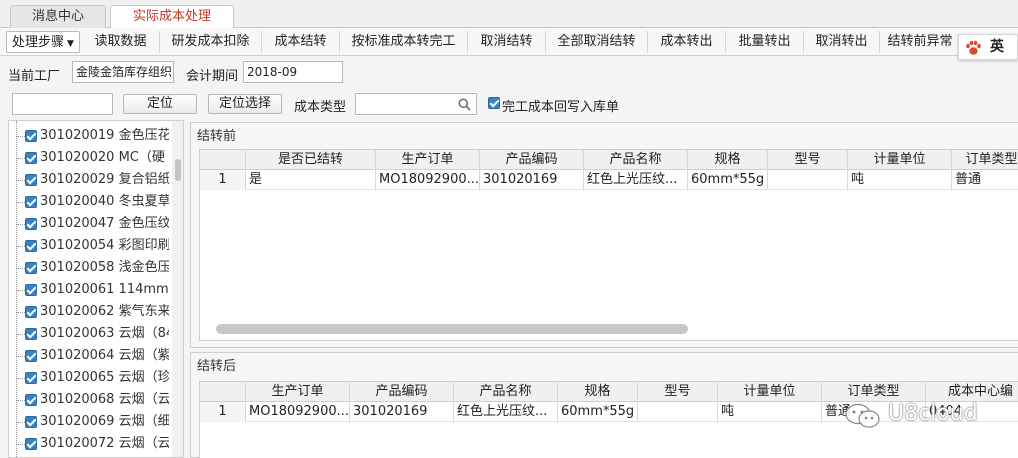 This screenshot has width=1018, height=458. I want to click on pre-carry-abnormal-button: 结转前异常, so click(920, 42).